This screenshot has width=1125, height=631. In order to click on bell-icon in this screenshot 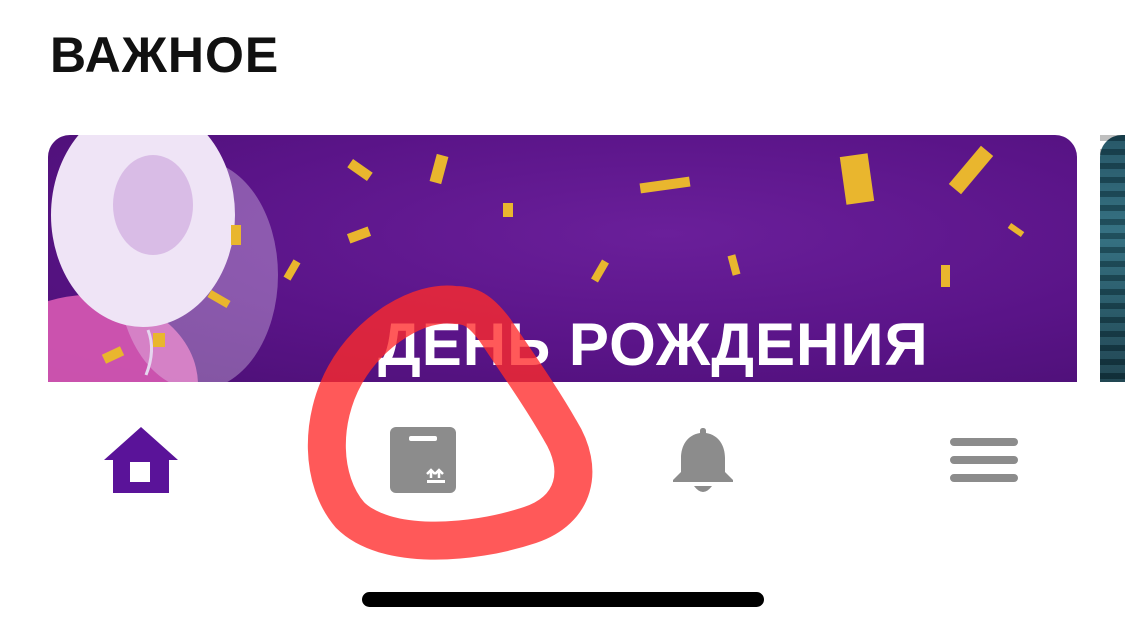, I will do `click(703, 460)`.